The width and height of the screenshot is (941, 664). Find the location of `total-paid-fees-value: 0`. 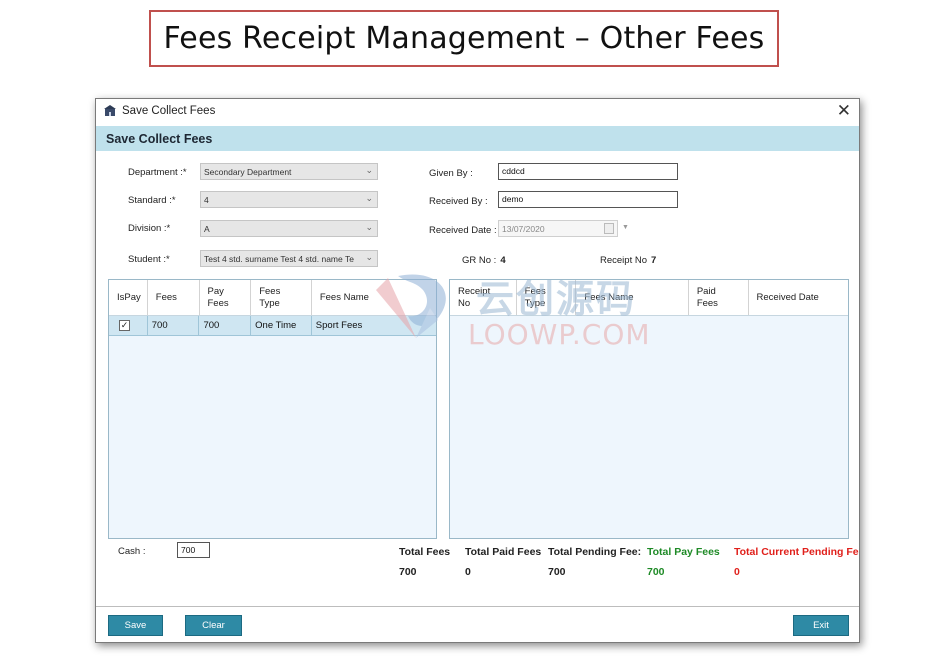

total-paid-fees-value: 0 is located at coordinates (468, 572).